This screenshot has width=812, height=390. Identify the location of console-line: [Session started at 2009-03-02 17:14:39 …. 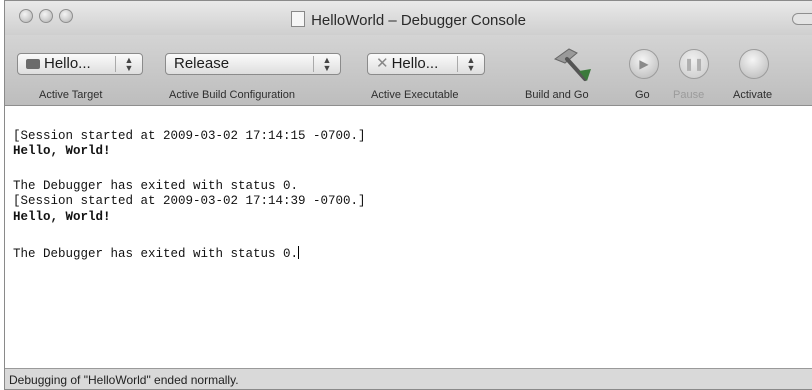
(189, 201).